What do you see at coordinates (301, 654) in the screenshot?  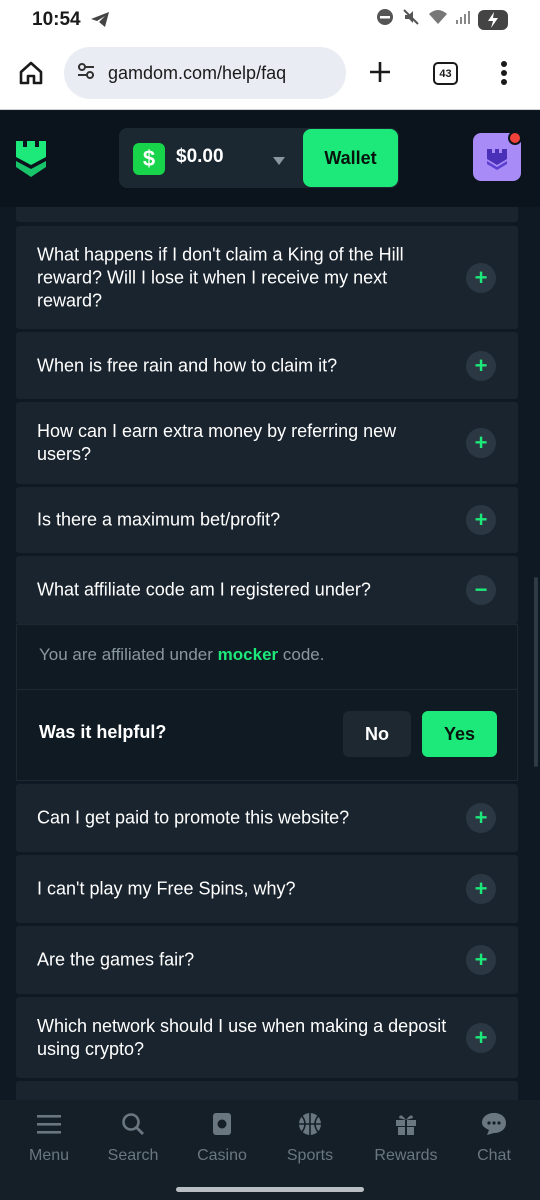 I see `answer-suffix: code.` at bounding box center [301, 654].